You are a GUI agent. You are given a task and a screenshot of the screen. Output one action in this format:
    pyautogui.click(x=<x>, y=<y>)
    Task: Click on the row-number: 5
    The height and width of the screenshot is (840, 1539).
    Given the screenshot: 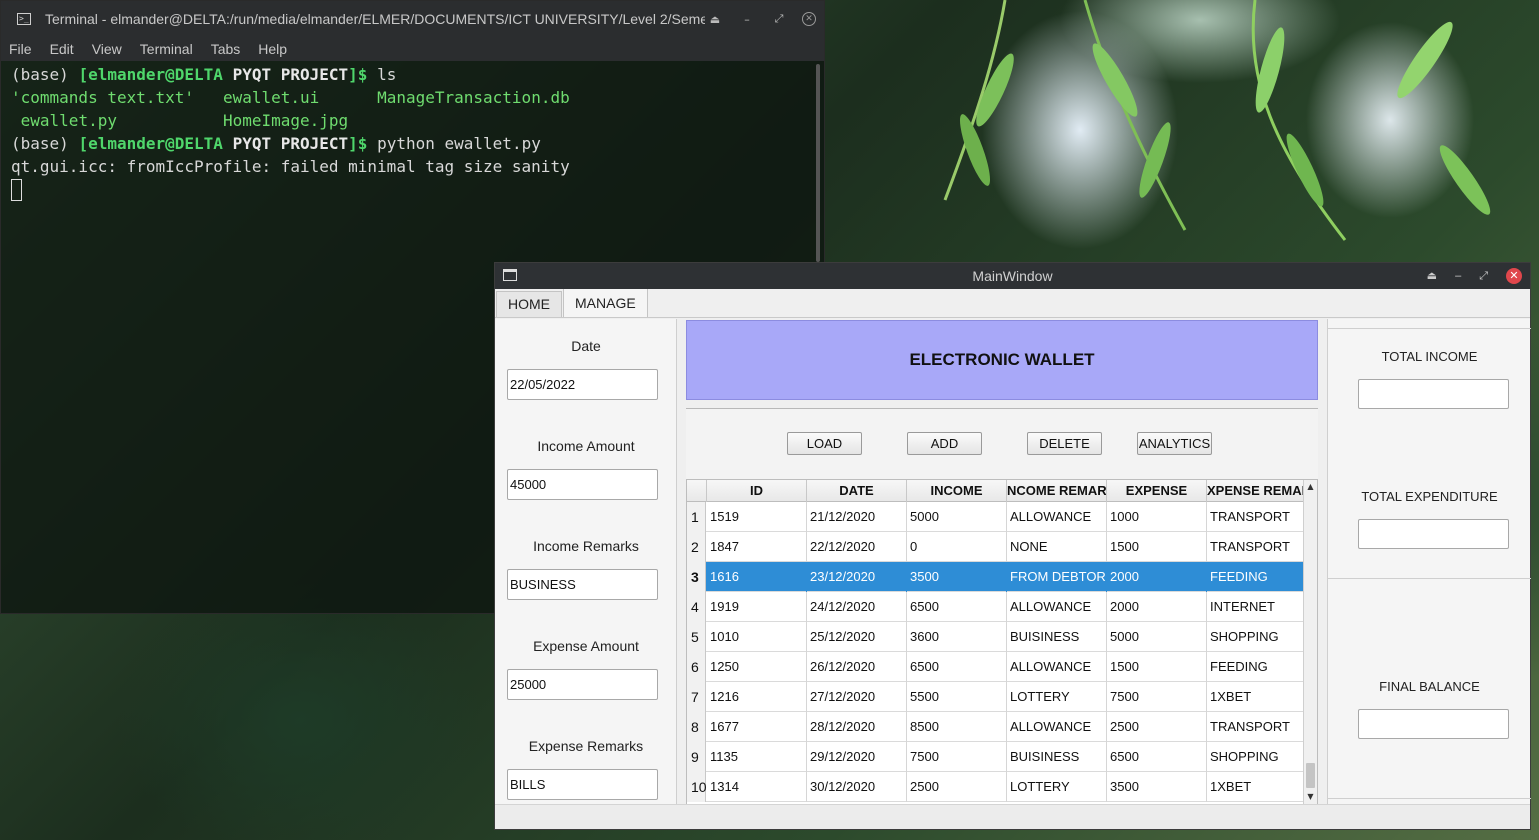 What is the action you would take?
    pyautogui.click(x=696, y=637)
    